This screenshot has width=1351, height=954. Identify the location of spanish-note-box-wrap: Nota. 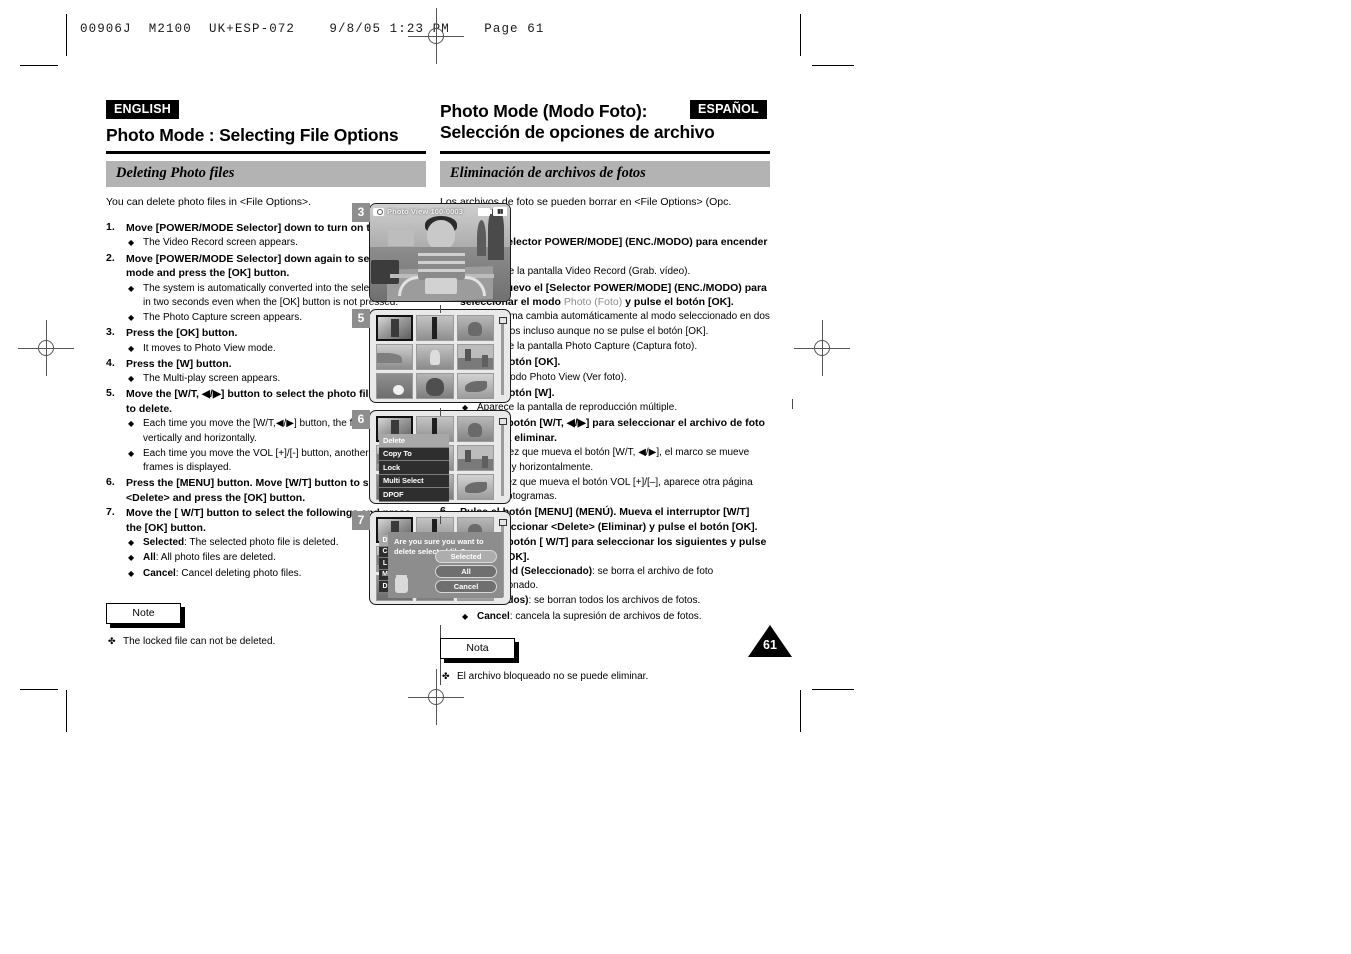
(479, 650).